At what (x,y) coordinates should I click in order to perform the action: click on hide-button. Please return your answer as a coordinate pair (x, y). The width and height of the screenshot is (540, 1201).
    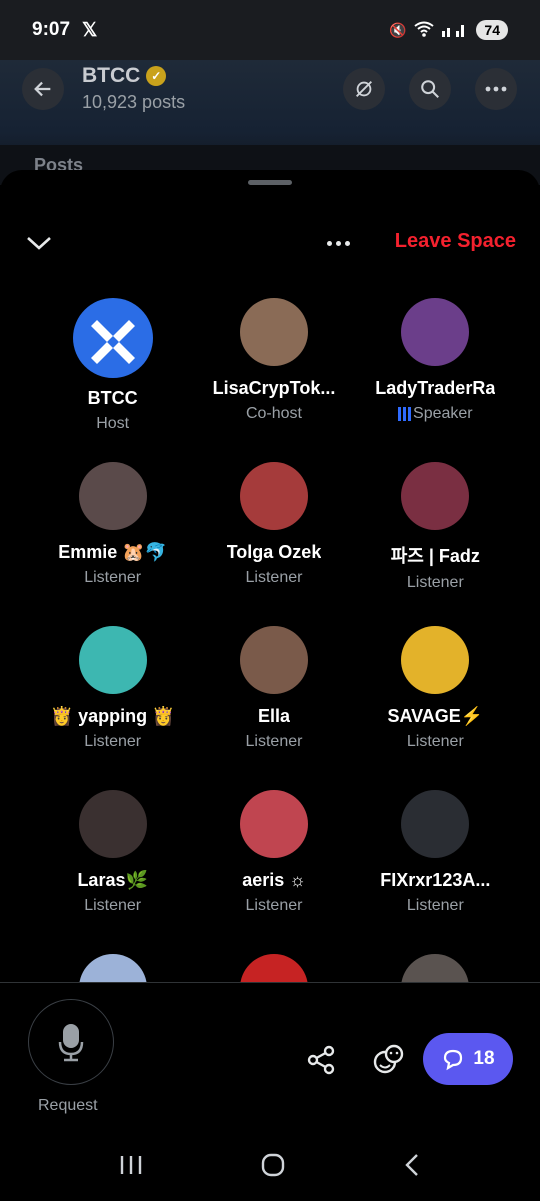
    Looking at the image, I should click on (364, 89).